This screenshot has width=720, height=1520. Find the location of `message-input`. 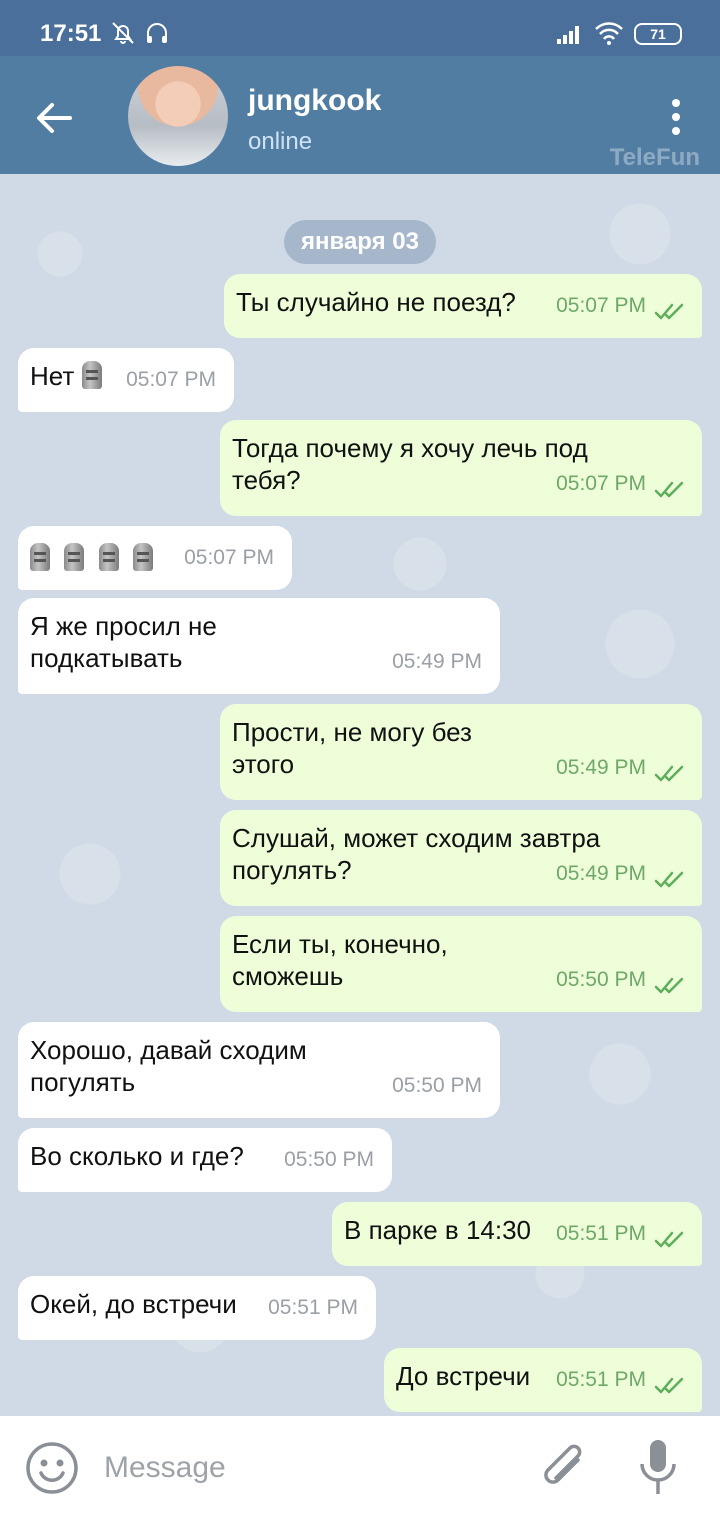

message-input is located at coordinates (304, 1468).